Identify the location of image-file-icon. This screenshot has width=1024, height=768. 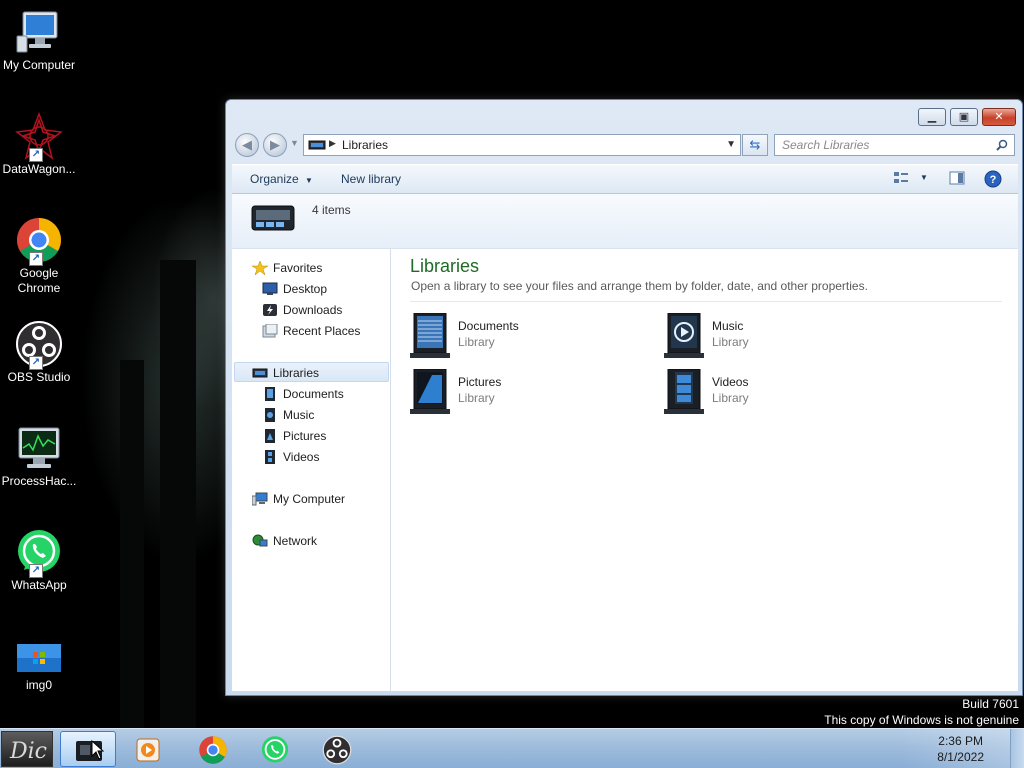
(39, 658).